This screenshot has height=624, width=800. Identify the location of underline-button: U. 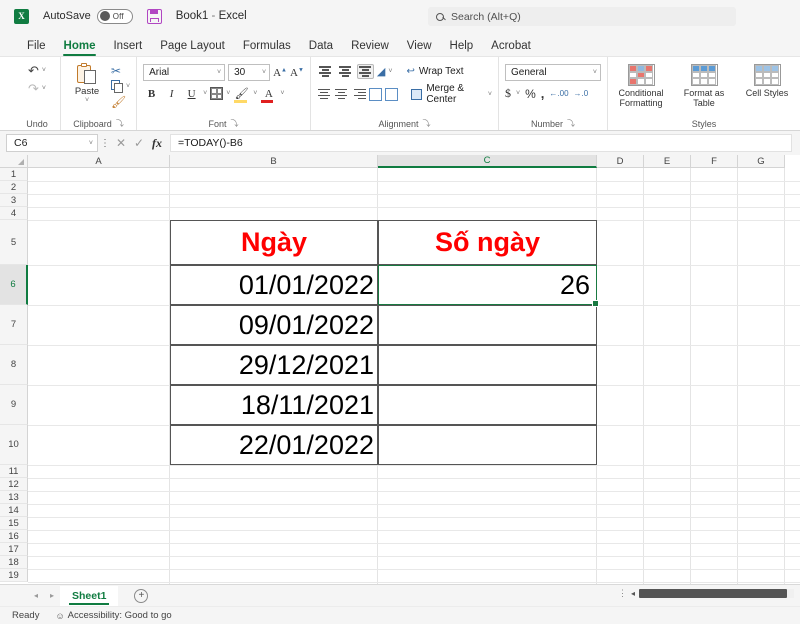
(191, 93).